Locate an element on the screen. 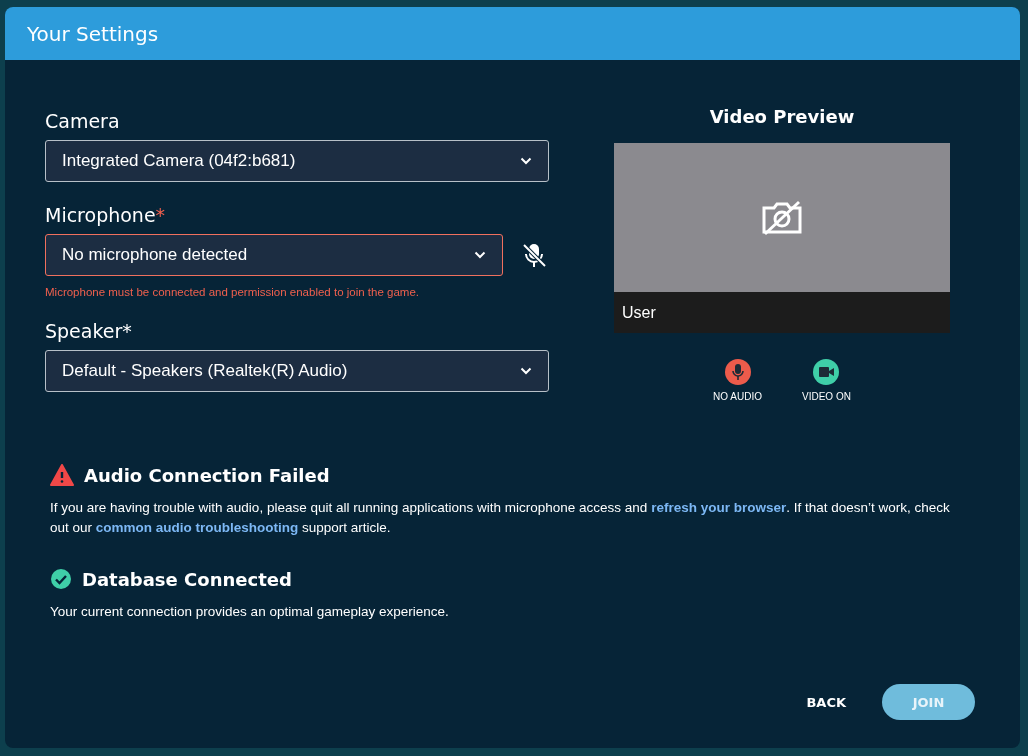  preview-title: Video Preview is located at coordinates (782, 116).